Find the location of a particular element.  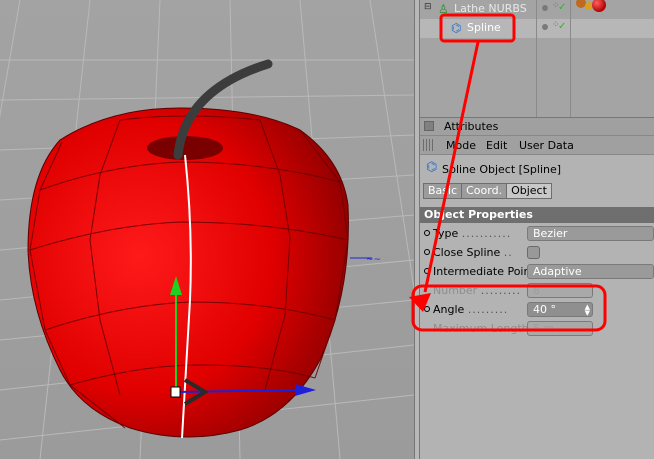

object-manager: ⊟ ♙ Lathe NURBS ⌬ Spline ✓ ✓ ⁘ ⁘ is located at coordinates (537, 58).